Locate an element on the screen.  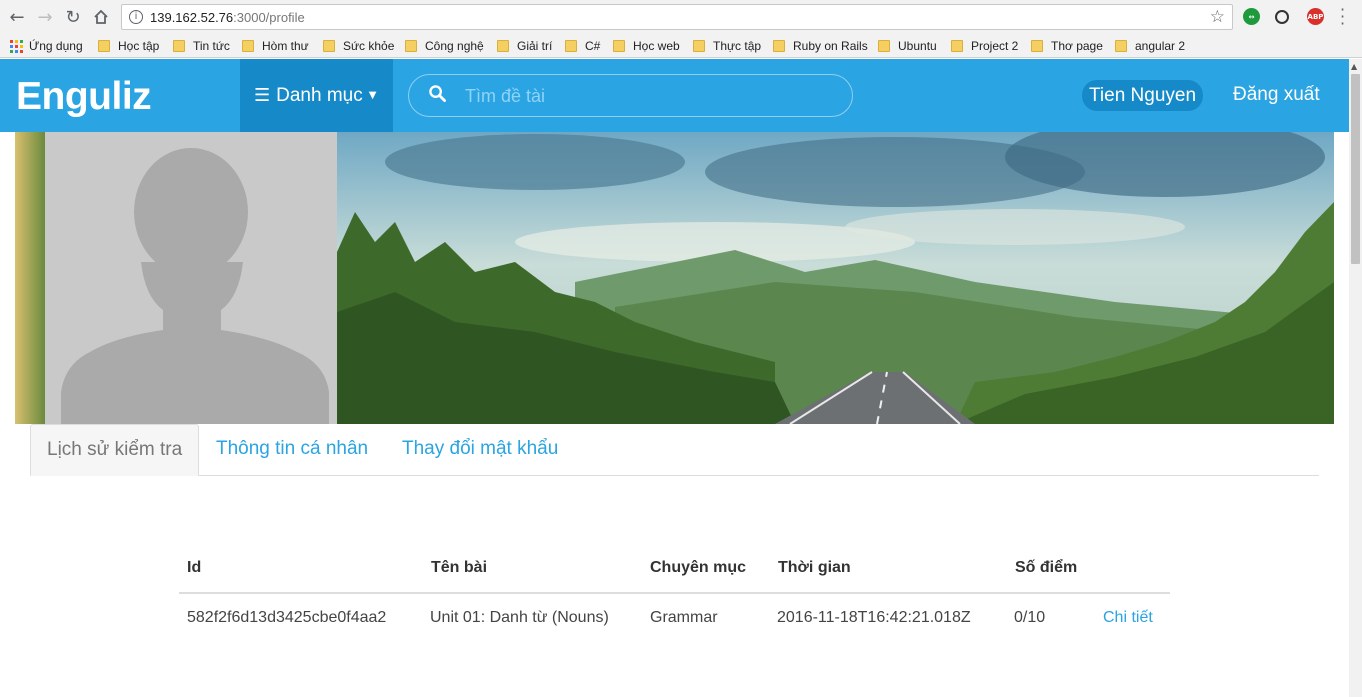
bookmark-folder: Project 2 is located at coordinates (984, 46).